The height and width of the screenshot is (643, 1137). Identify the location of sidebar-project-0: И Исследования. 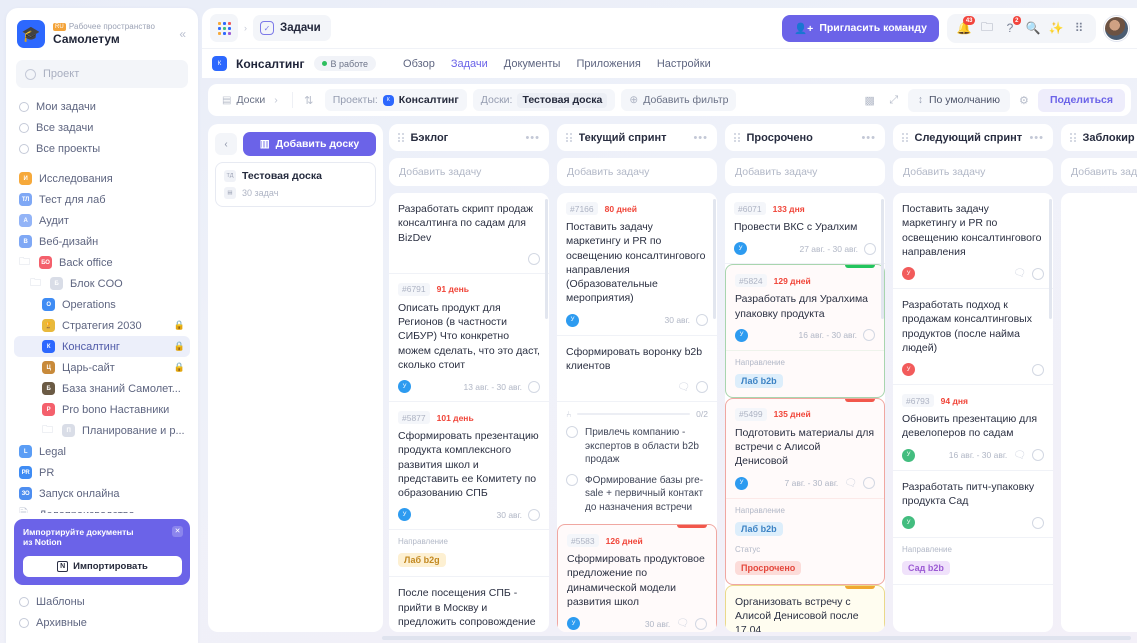
(102, 178).